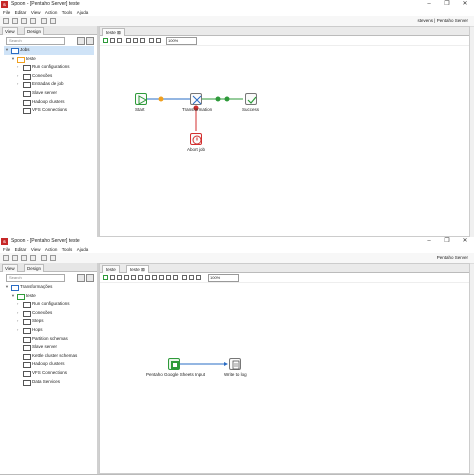 The height and width of the screenshot is (475, 474). What do you see at coordinates (137, 269) in the screenshot?
I see `tab-teste-transformation: teste ⊠` at bounding box center [137, 269].